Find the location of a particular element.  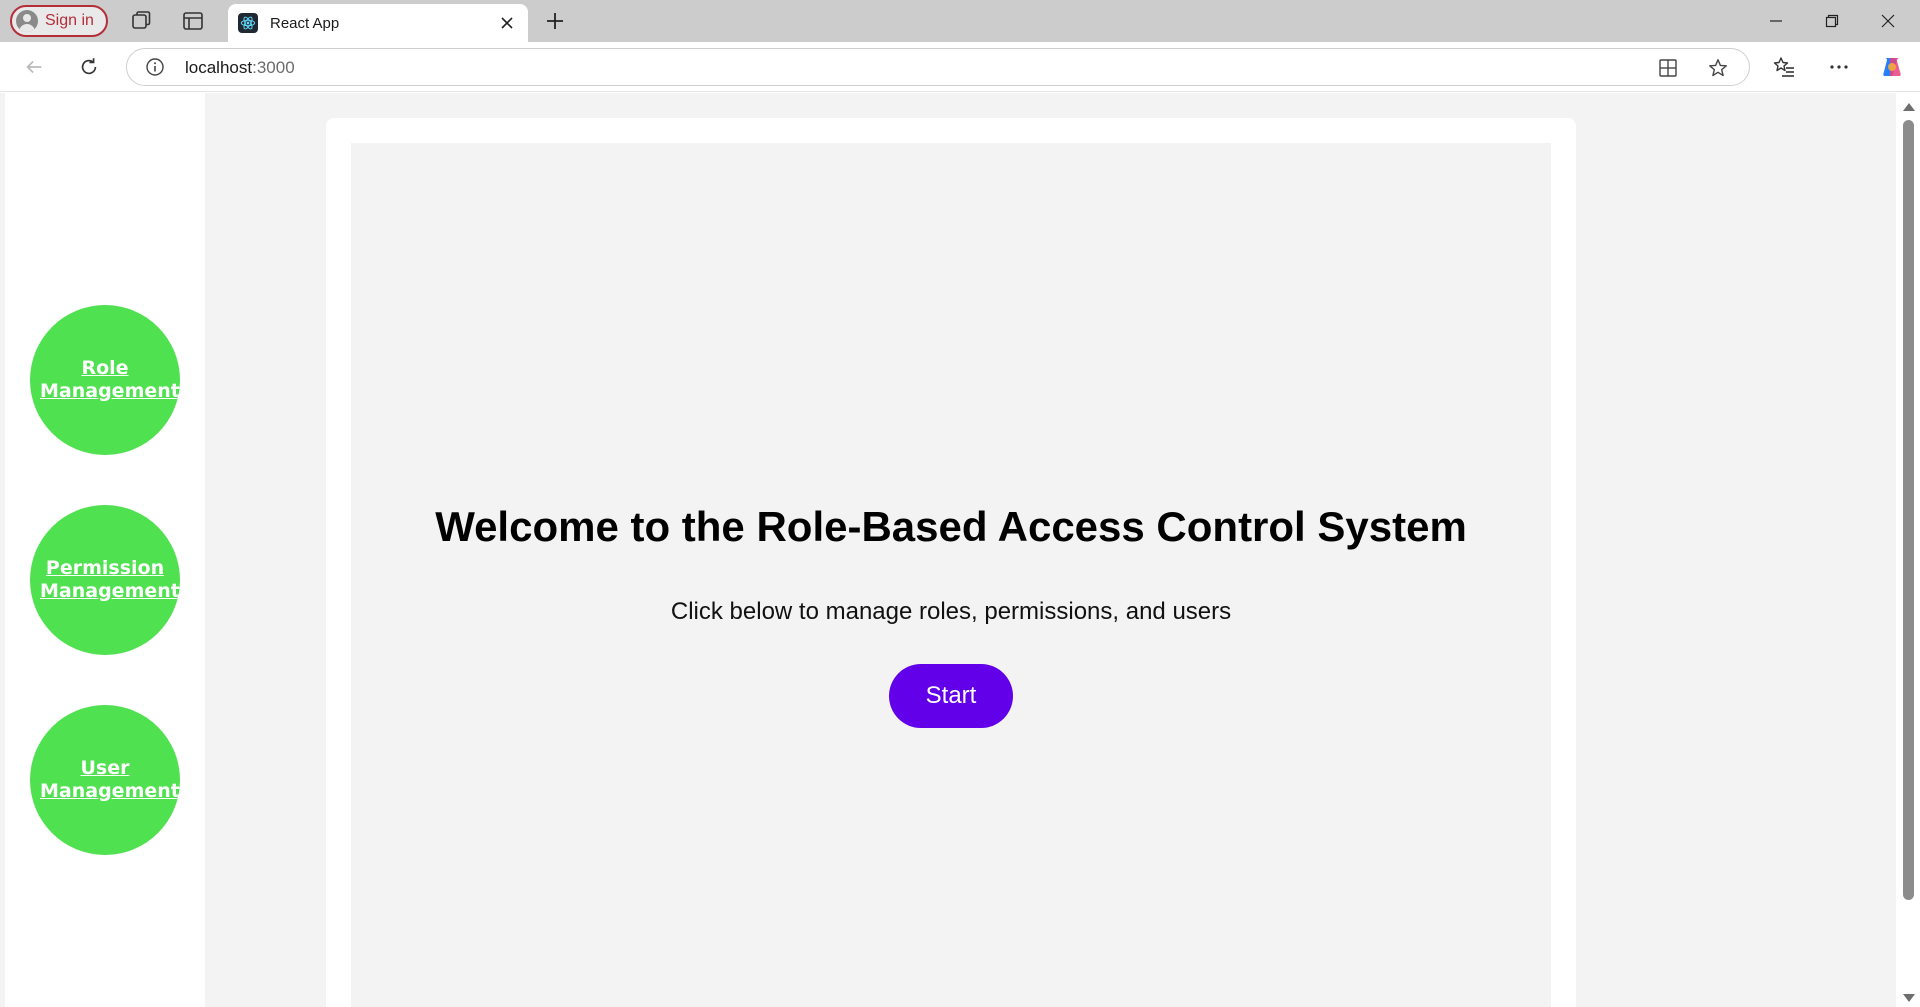

restore-icon is located at coordinates (1832, 21).